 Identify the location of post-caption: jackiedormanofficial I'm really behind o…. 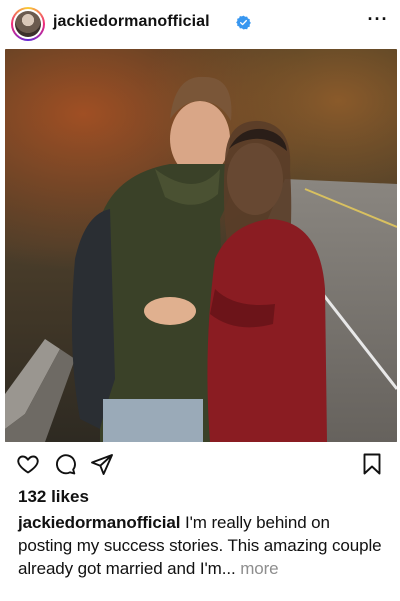
(203, 545).